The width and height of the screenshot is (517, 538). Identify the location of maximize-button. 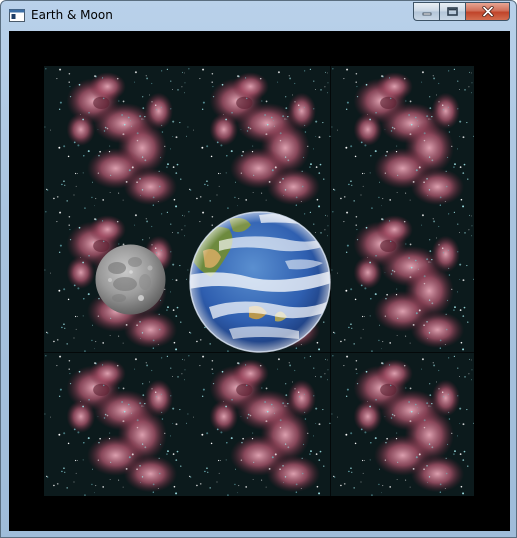
(452, 11).